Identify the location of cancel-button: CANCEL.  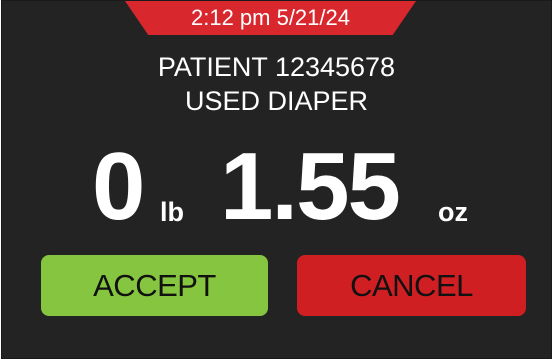
(411, 285).